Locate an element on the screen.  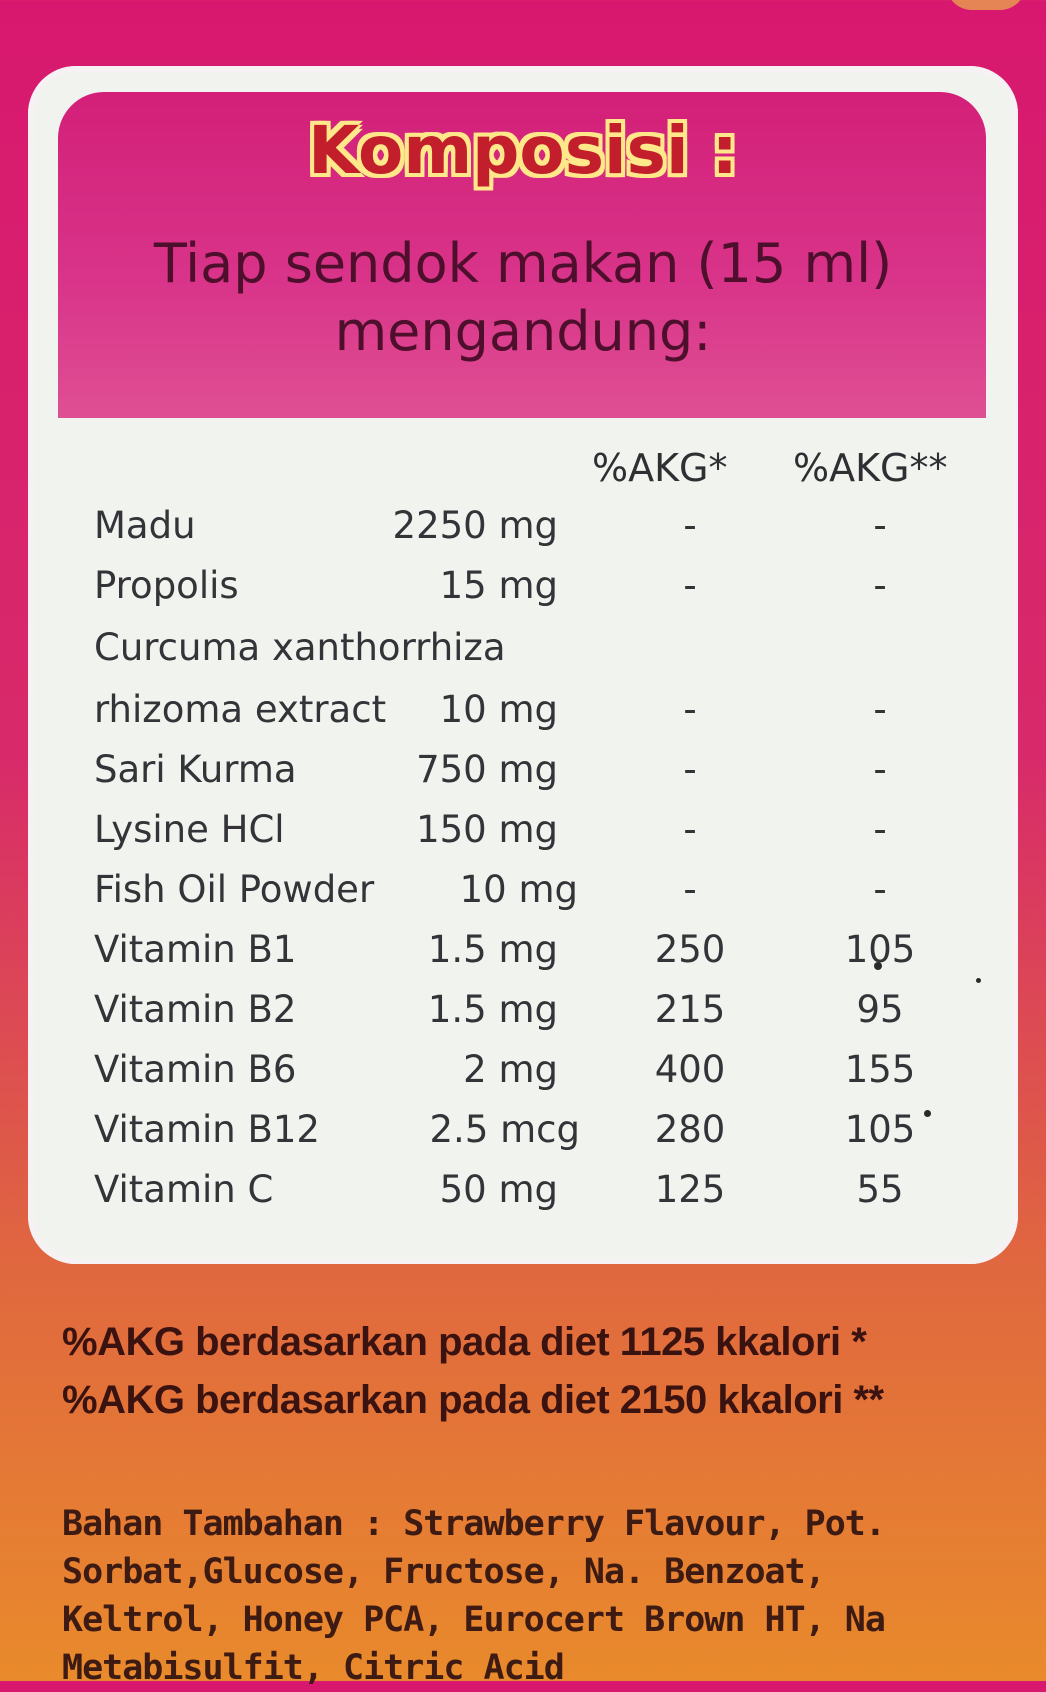
ingredient-amount: 50 mg is located at coordinates (498, 1189).